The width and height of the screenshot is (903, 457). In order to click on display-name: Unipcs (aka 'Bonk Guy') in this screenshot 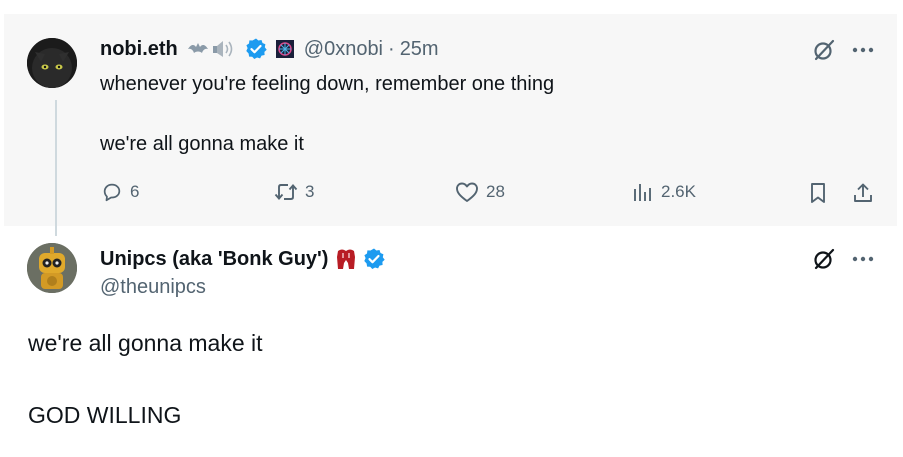, I will do `click(214, 259)`.